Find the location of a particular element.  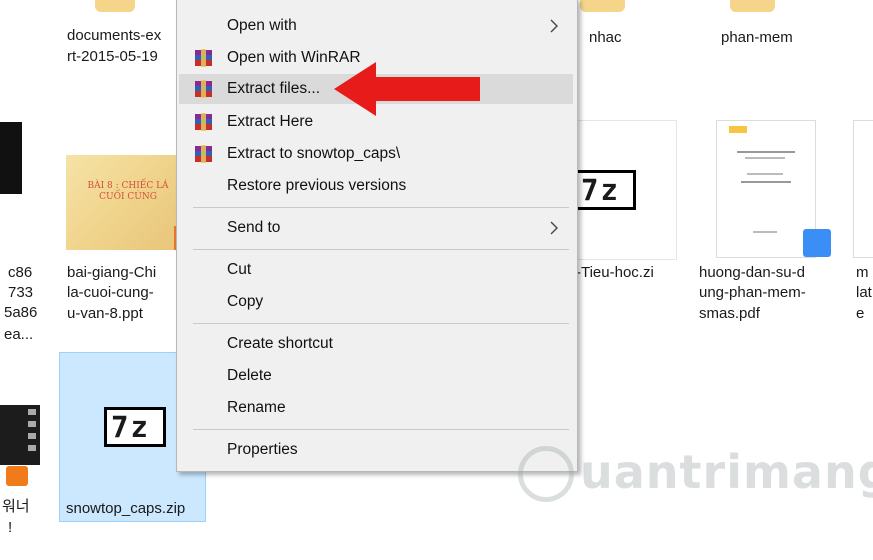

file-name-line: huong-dan-su-d is located at coordinates (752, 272).